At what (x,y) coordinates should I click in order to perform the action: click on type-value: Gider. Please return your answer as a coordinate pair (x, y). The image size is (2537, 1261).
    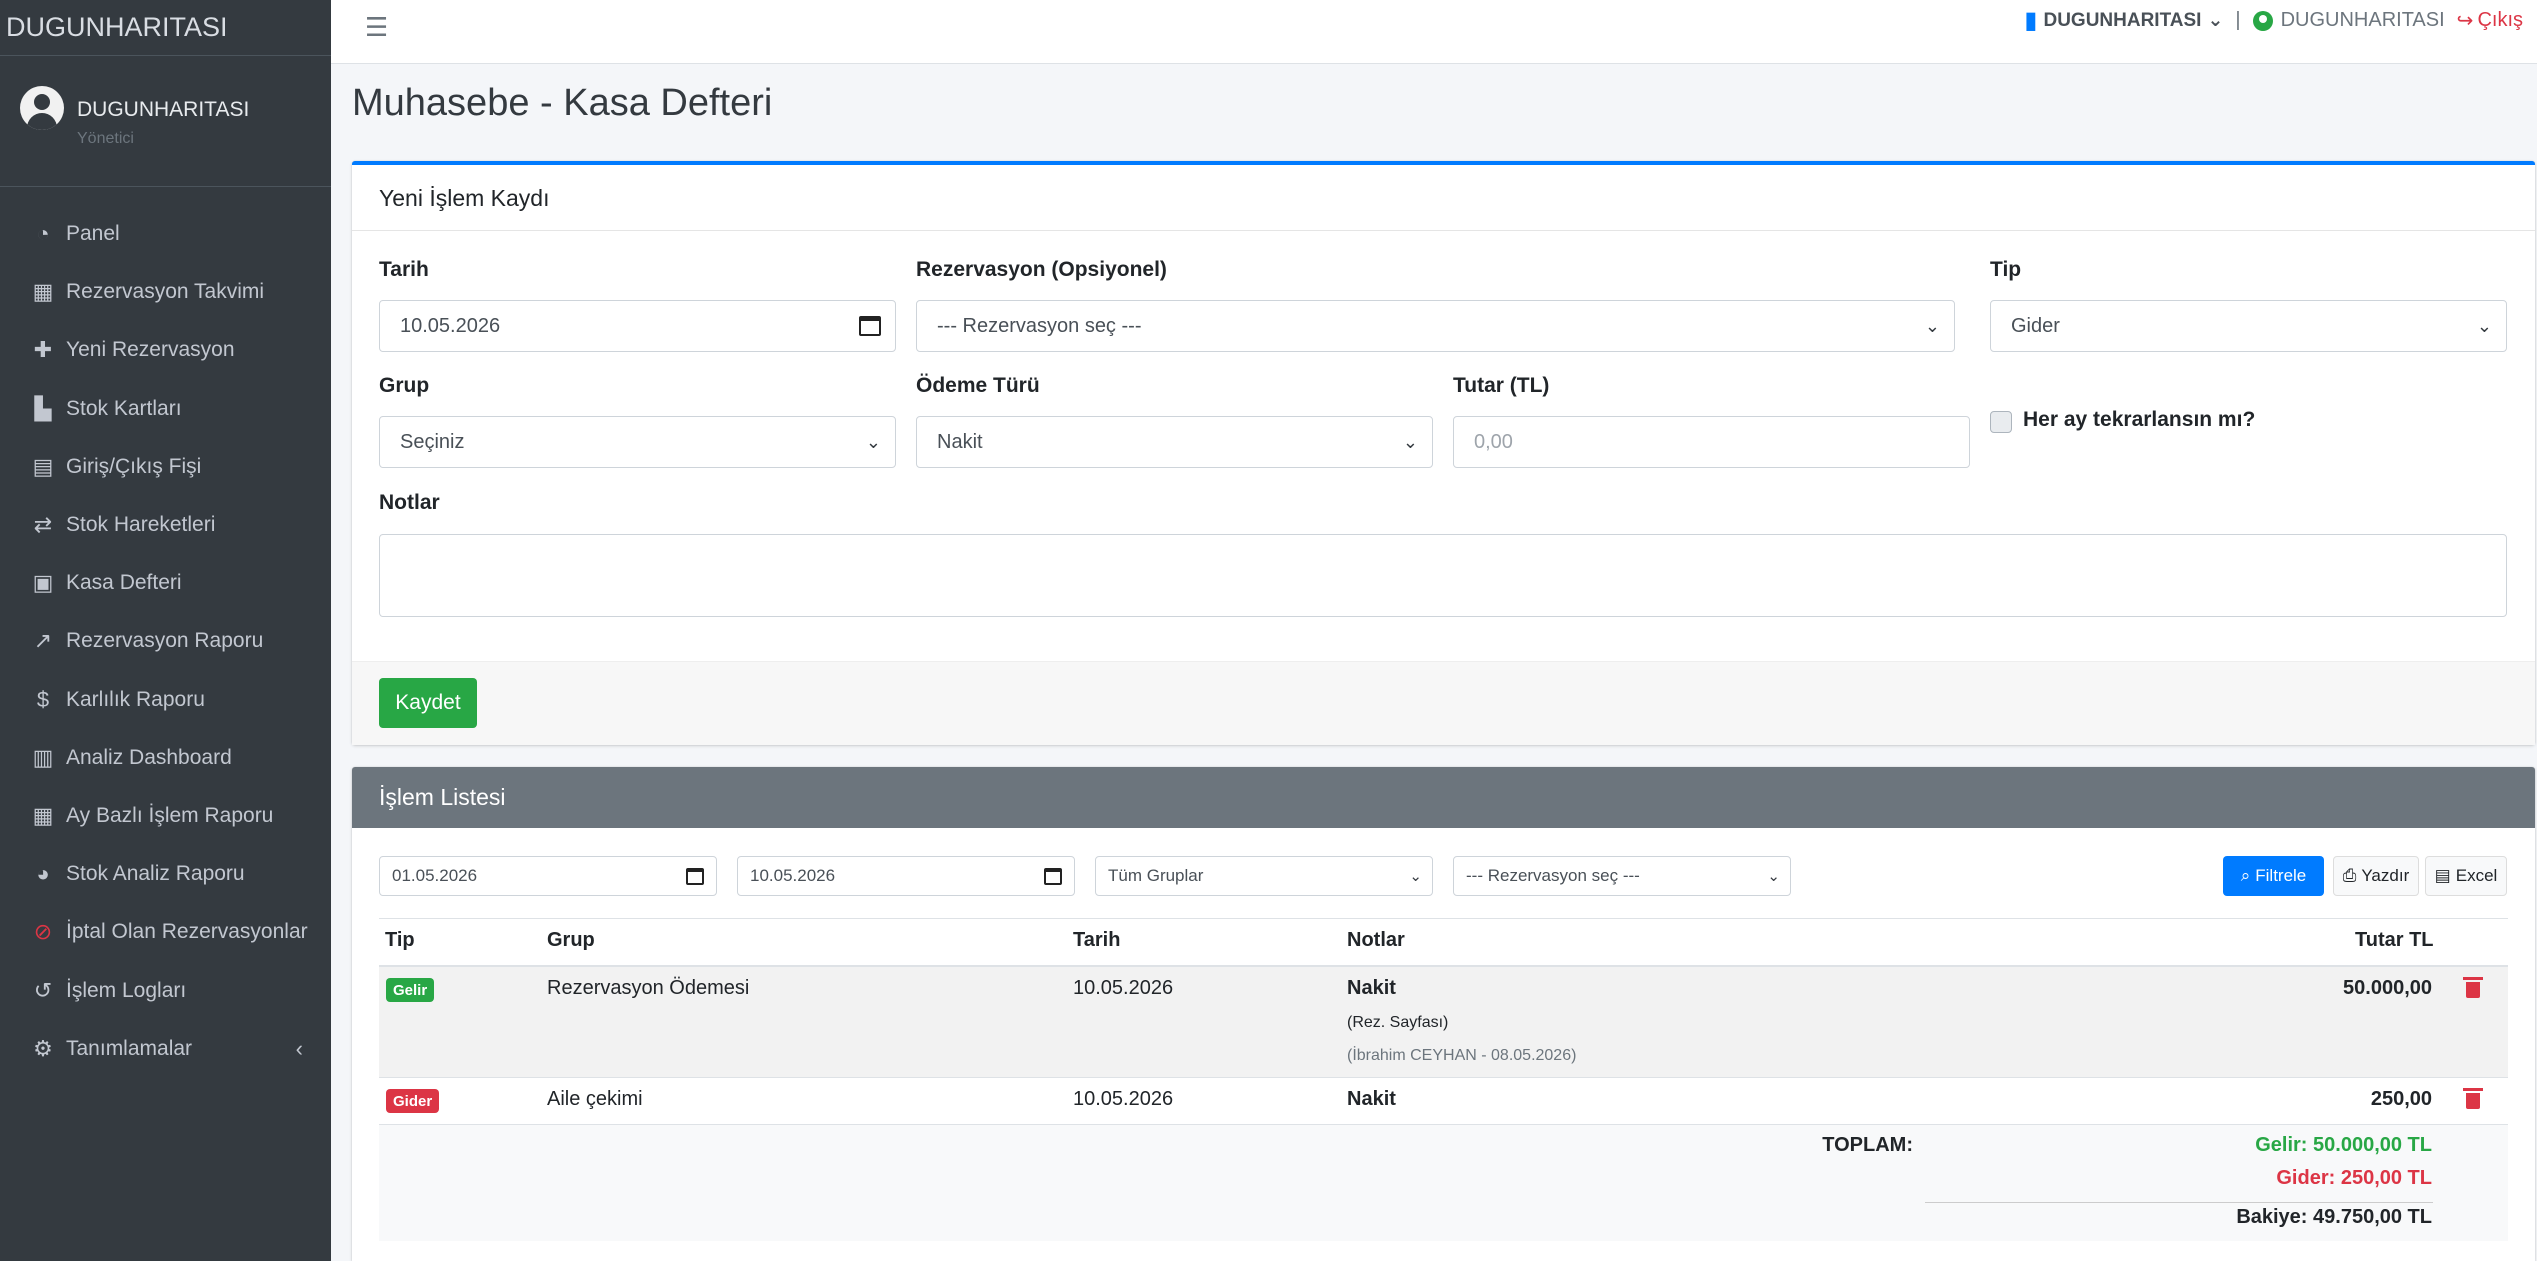
    Looking at the image, I should click on (2035, 325).